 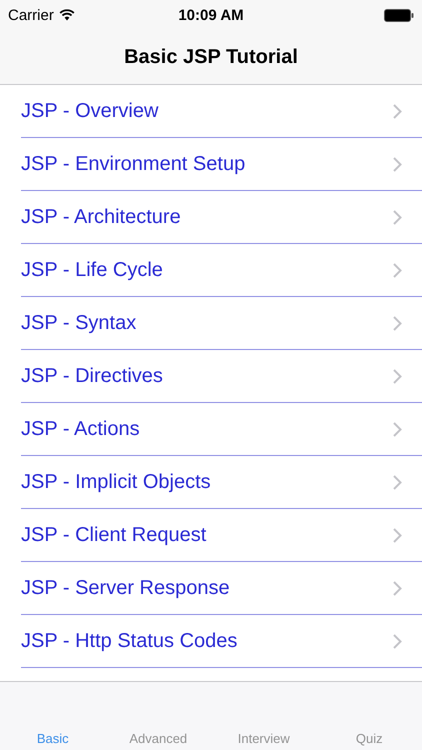 What do you see at coordinates (79, 323) in the screenshot?
I see `item-label: JSP - Syntax` at bounding box center [79, 323].